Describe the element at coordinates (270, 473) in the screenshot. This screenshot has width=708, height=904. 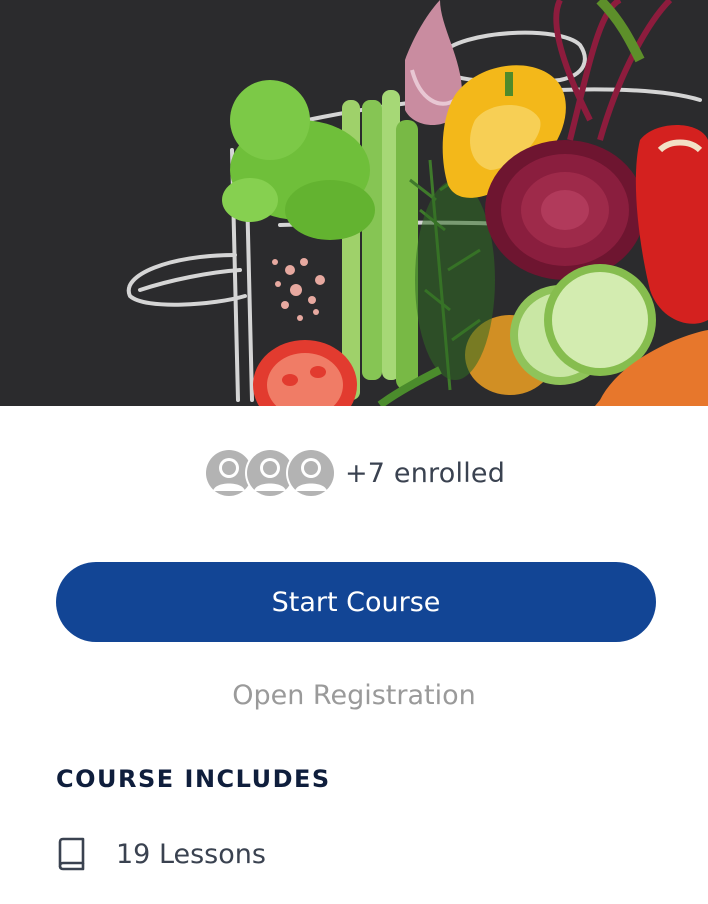
I see `avatar-group` at that location.